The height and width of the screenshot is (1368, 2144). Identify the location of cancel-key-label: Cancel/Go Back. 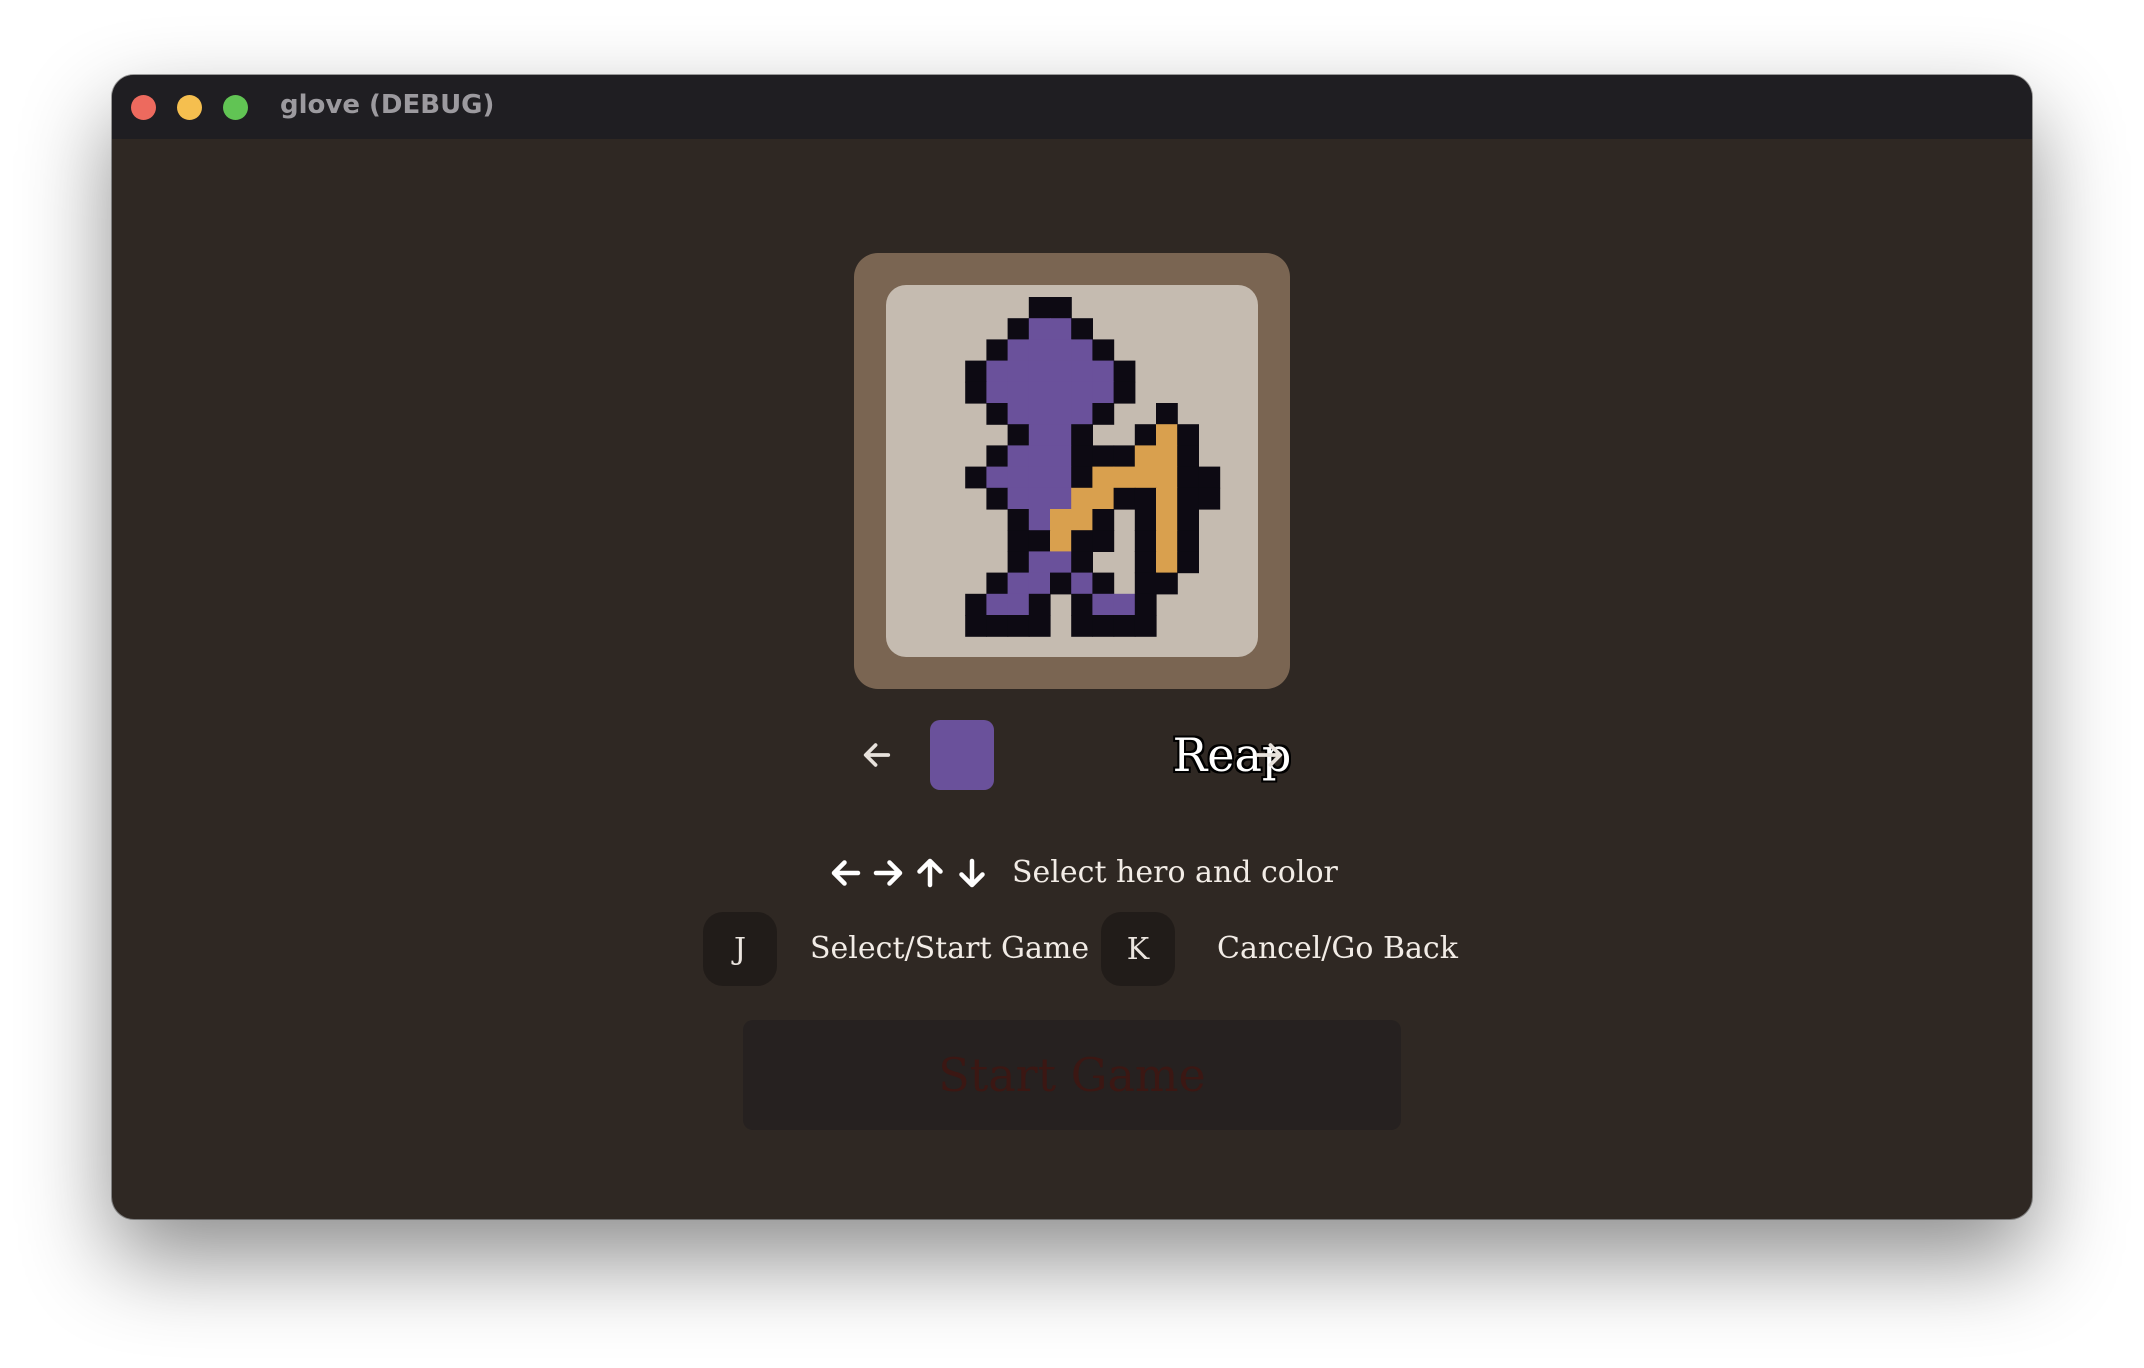
(1337, 948).